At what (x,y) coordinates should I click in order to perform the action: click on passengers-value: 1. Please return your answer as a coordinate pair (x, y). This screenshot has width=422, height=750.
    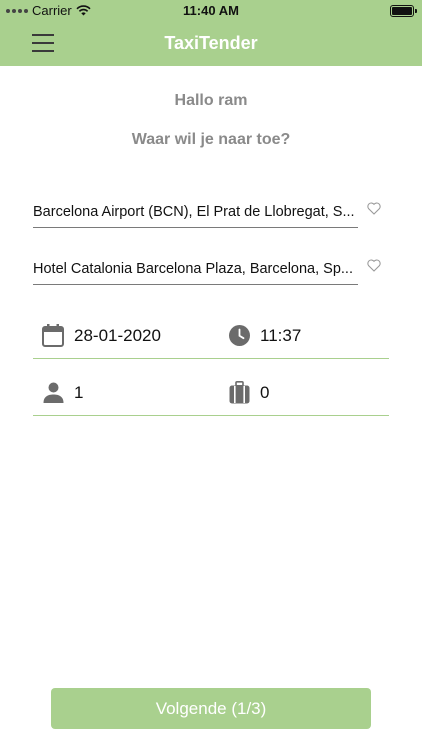
    Looking at the image, I should click on (78, 393).